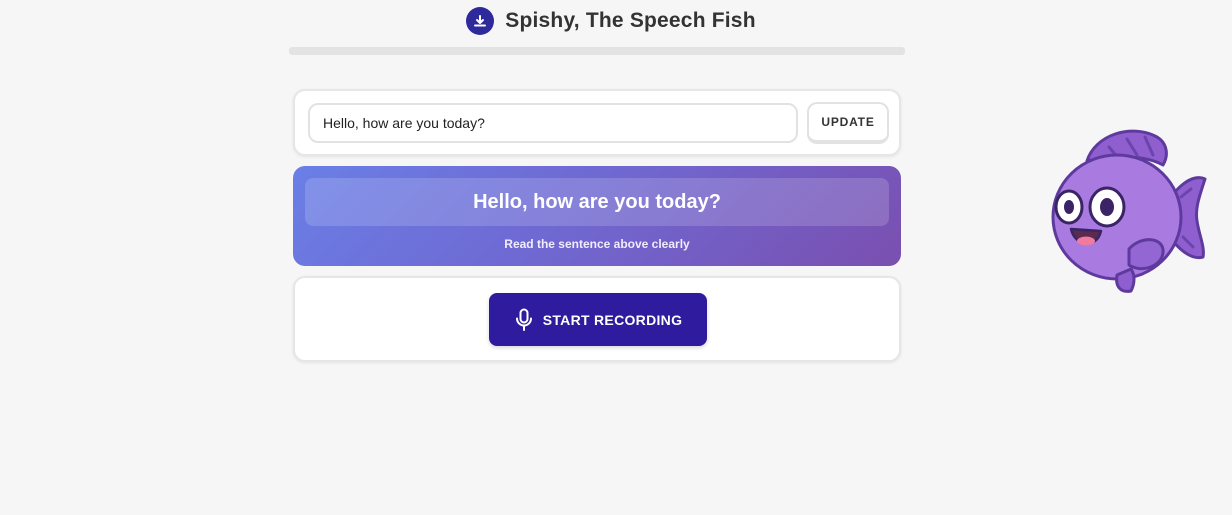 This screenshot has width=1232, height=515. I want to click on prompt-sentence-box: Hello, how are you today?, so click(597, 202).